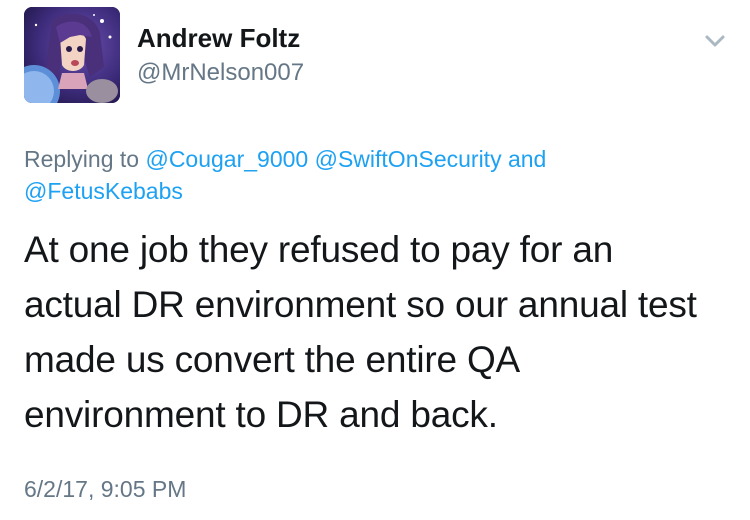  What do you see at coordinates (226, 159) in the screenshot?
I see `mention-link: @Cougar_9000` at bounding box center [226, 159].